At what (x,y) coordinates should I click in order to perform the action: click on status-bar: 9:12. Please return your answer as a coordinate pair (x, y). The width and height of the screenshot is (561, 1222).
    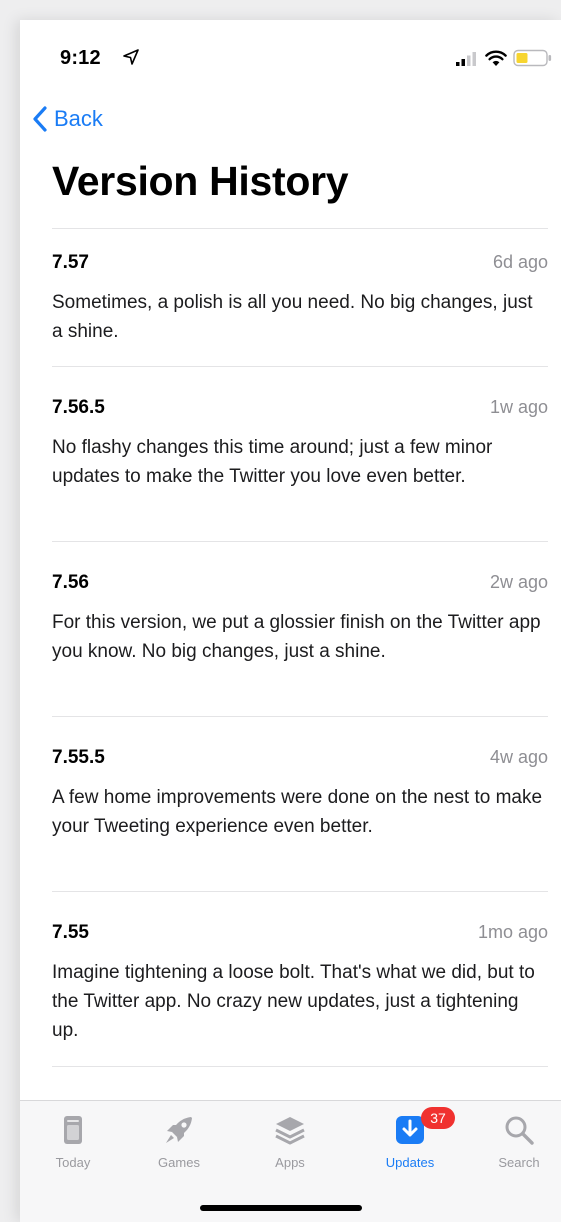
    Looking at the image, I should click on (290, 55).